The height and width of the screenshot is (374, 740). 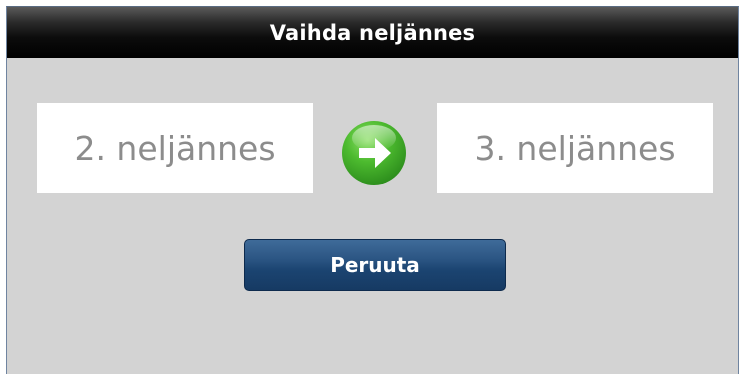 I want to click on target-quarter-label: 3. neljännes, so click(x=575, y=148).